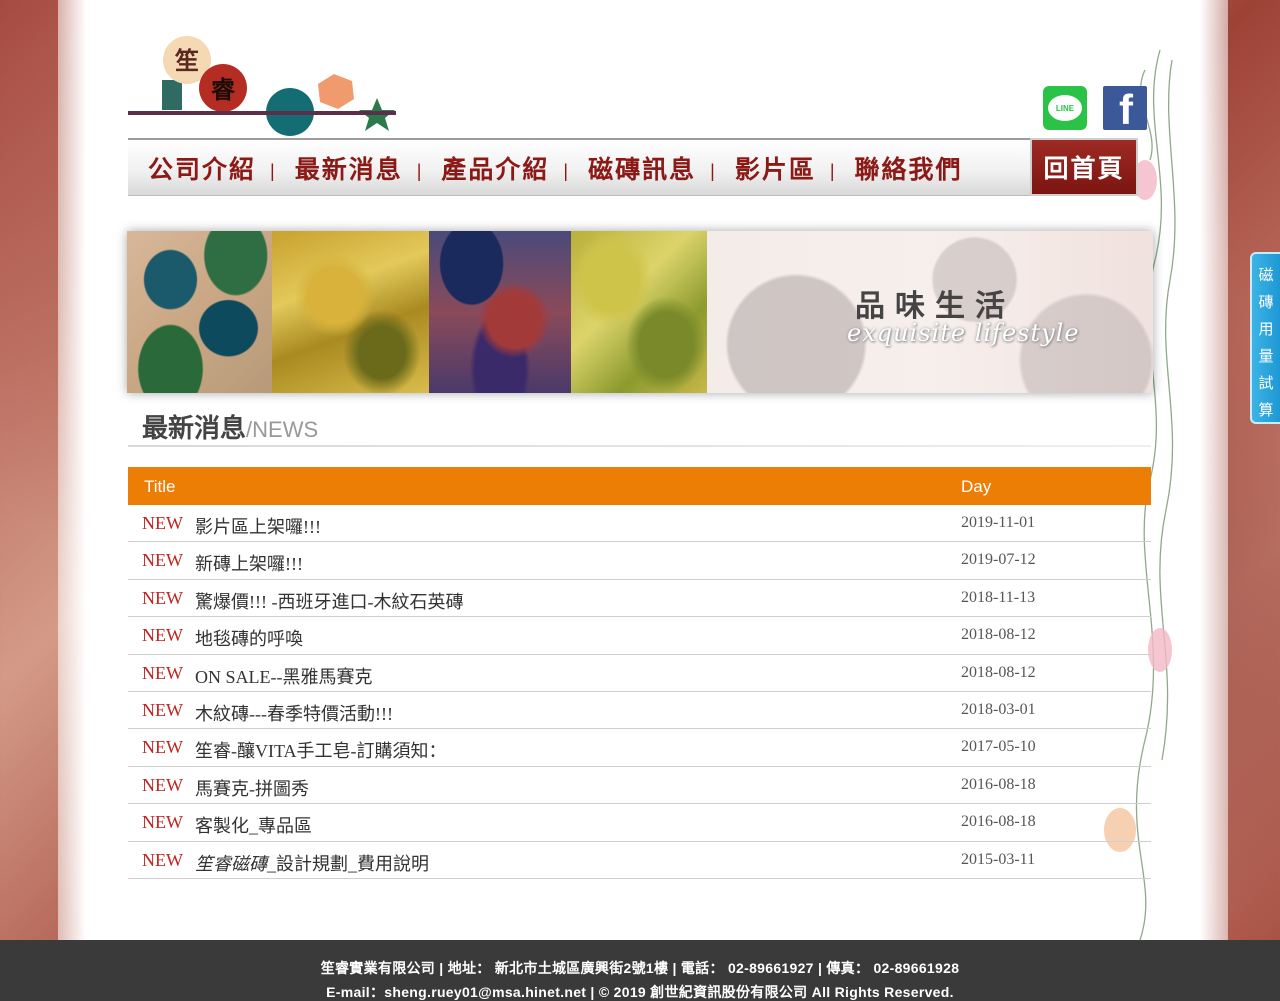  I want to click on news-heading-en: /NEWS, so click(282, 429).